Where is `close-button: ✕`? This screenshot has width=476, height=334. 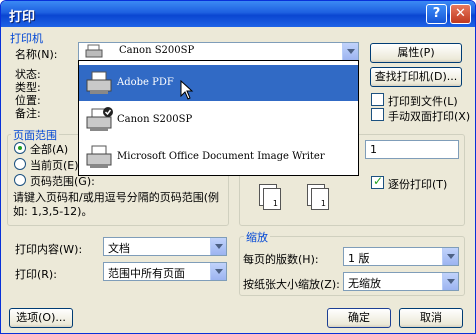 close-button: ✕ is located at coordinates (460, 14).